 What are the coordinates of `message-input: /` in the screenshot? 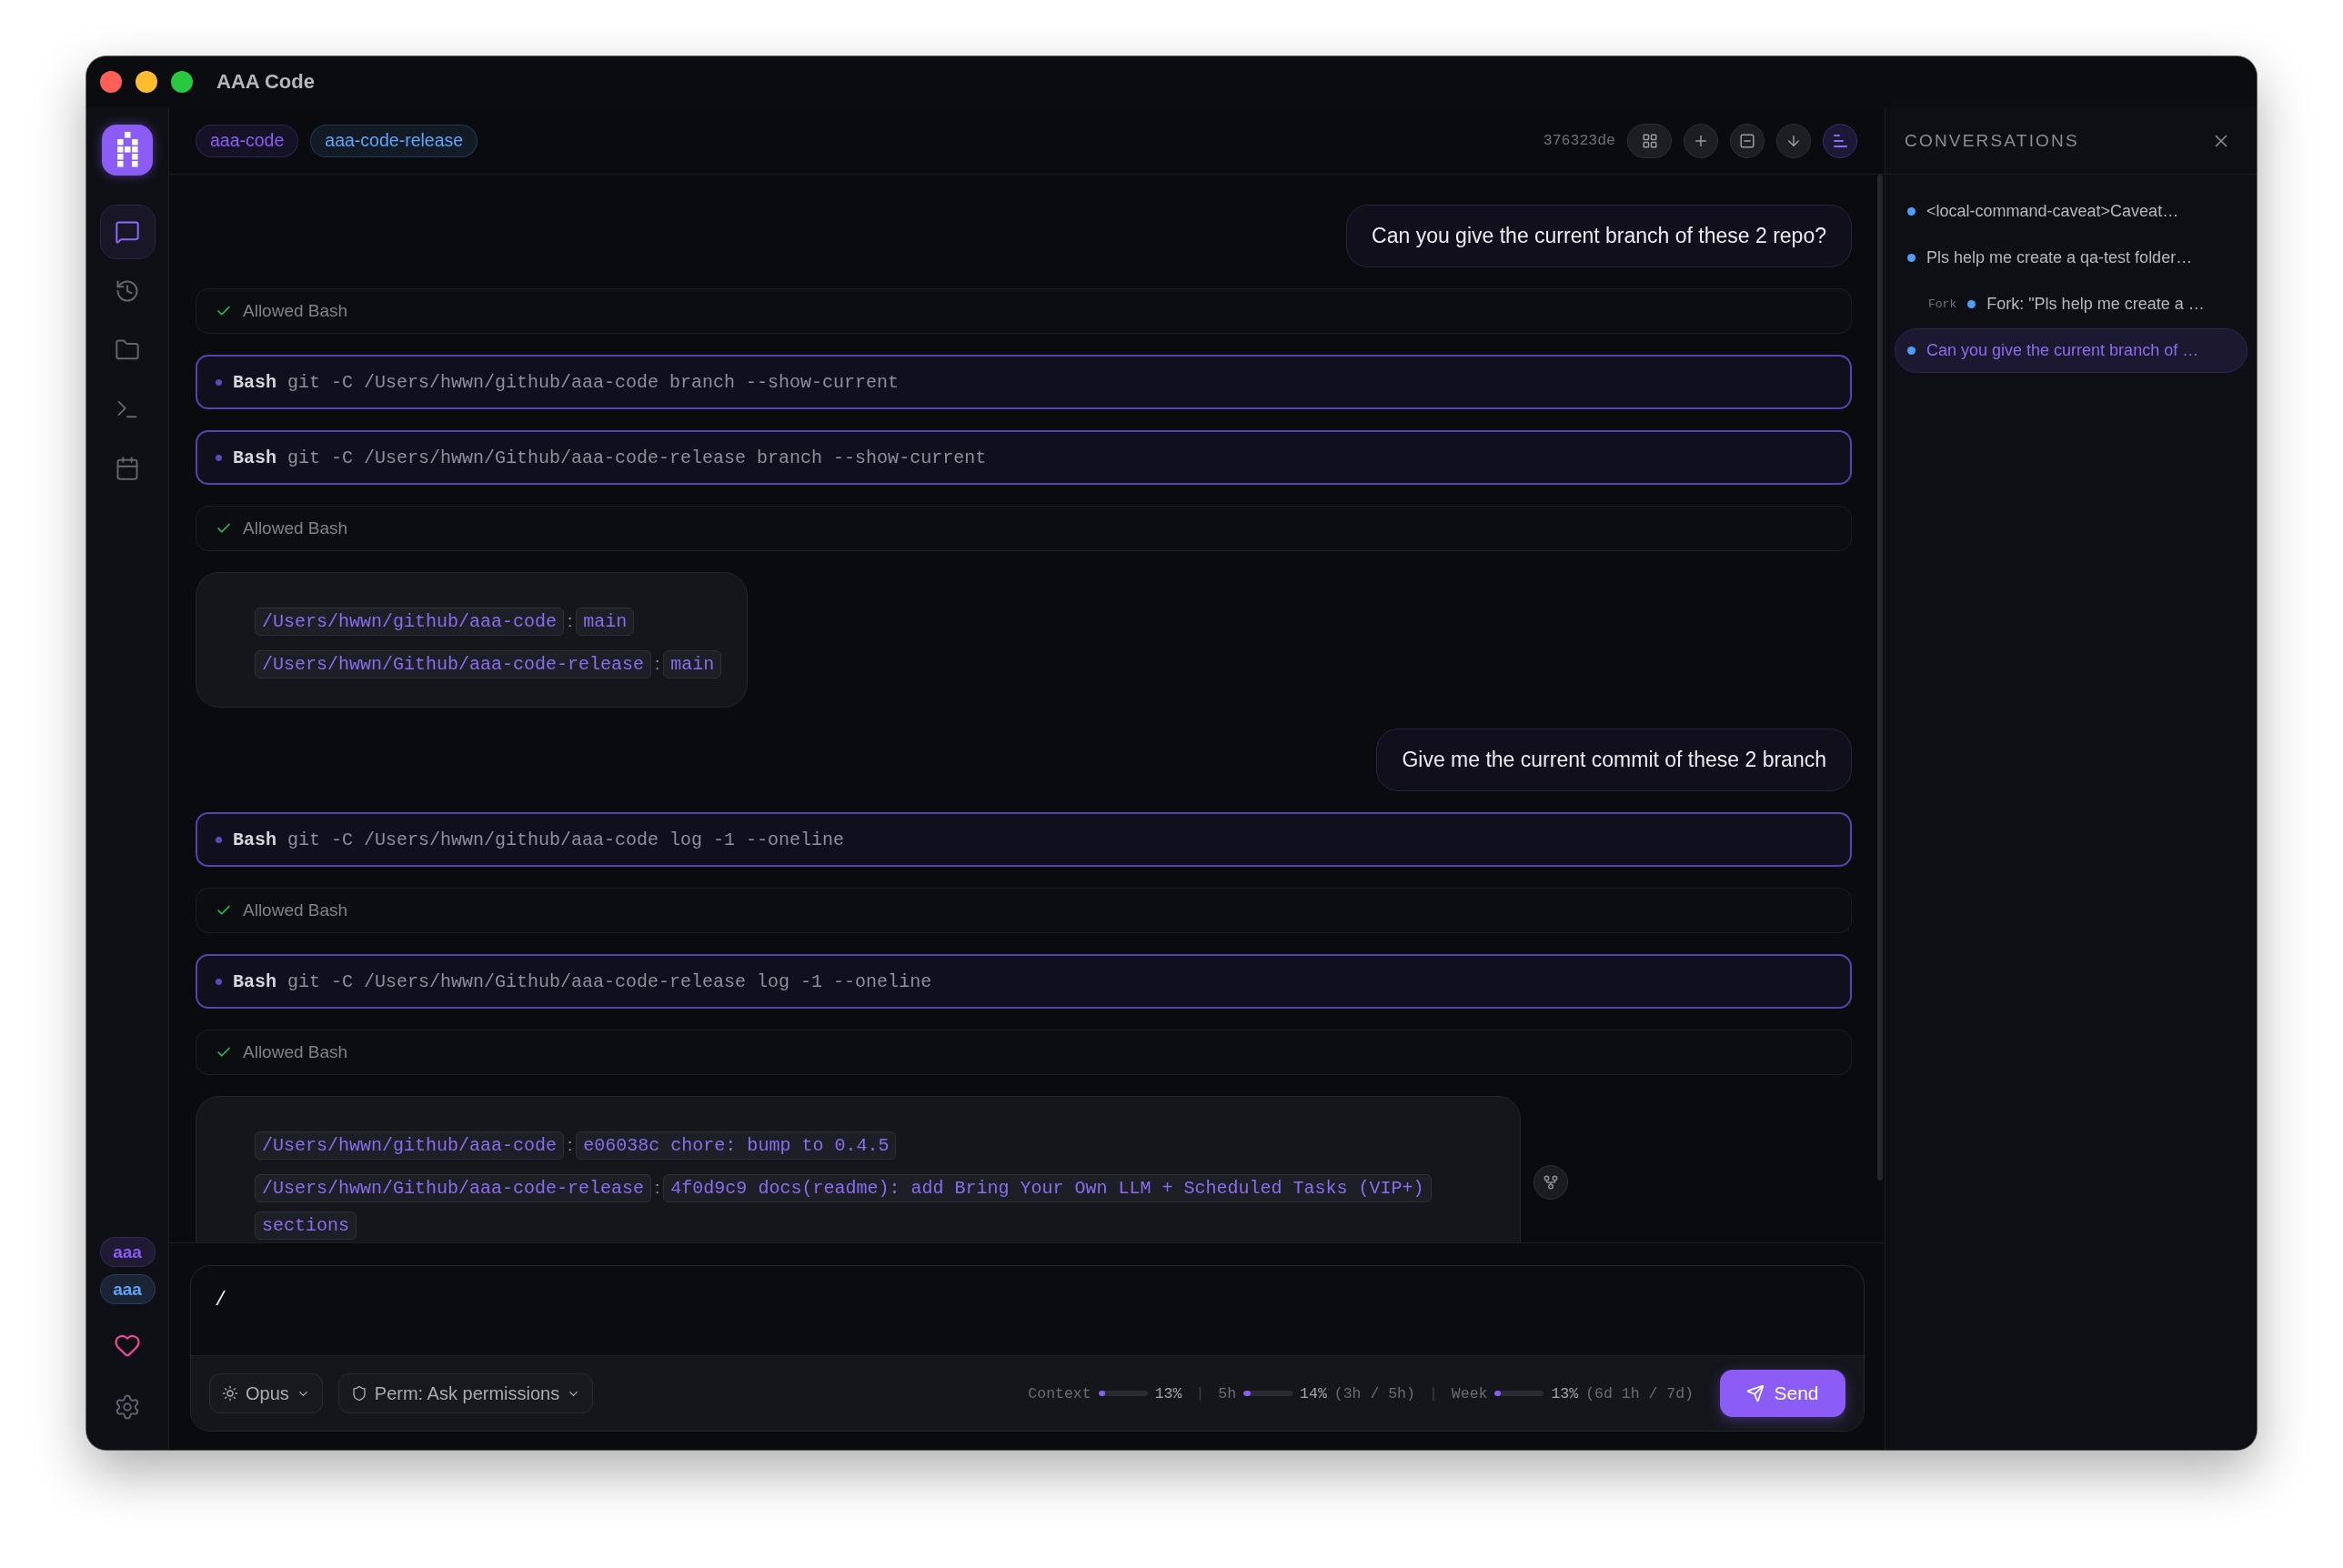 It's located at (1027, 1310).